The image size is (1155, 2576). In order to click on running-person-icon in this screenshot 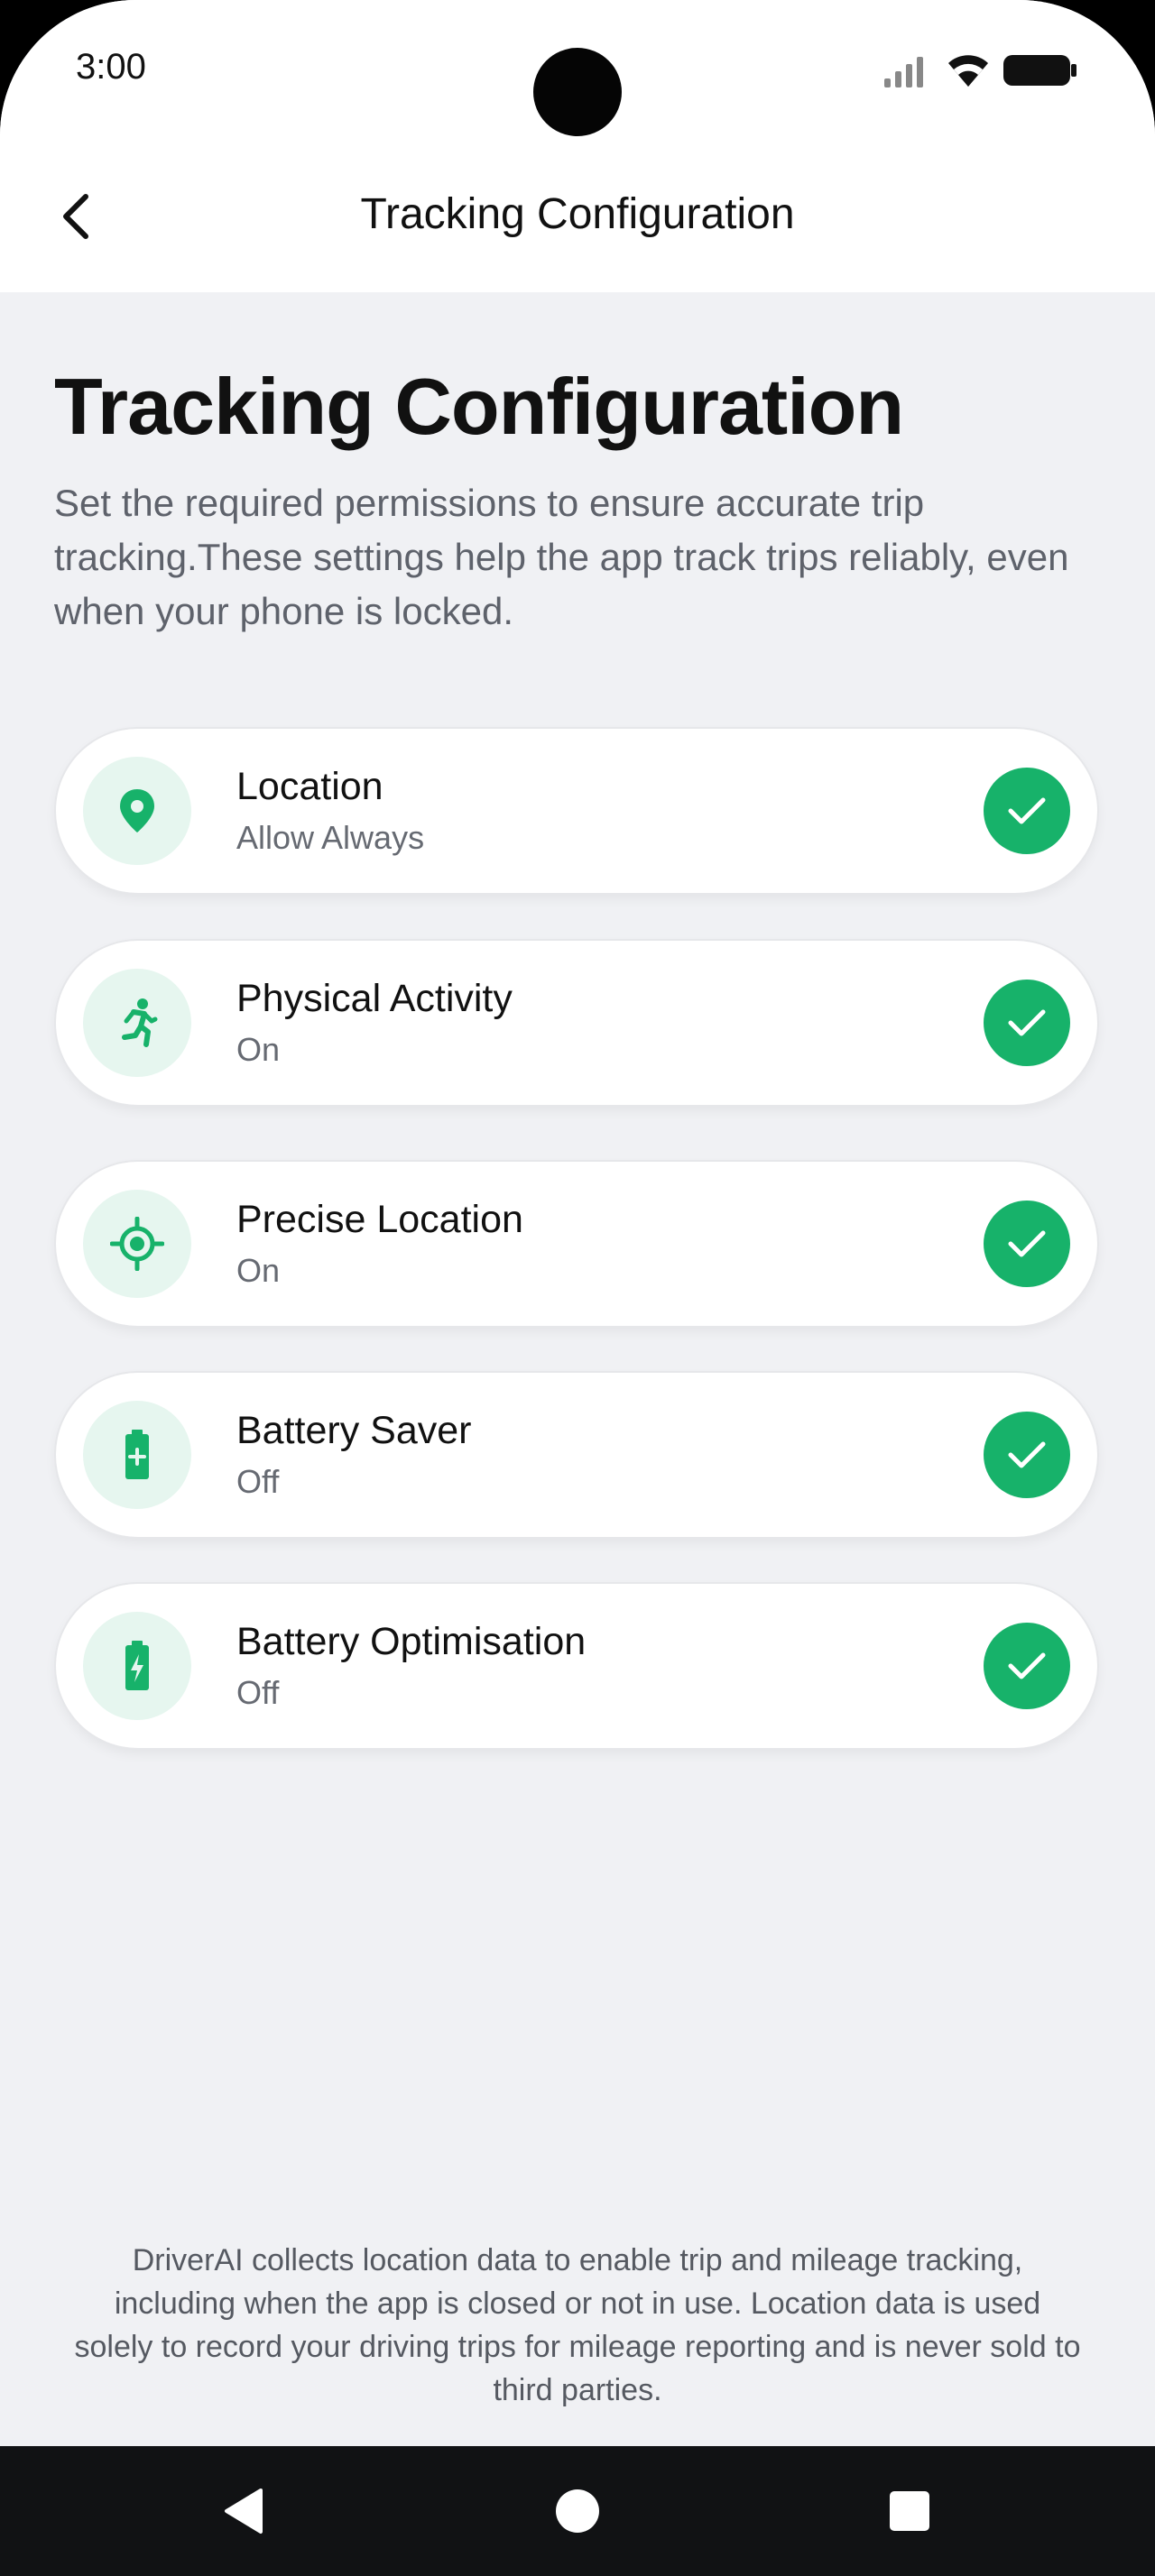, I will do `click(140, 1023)`.